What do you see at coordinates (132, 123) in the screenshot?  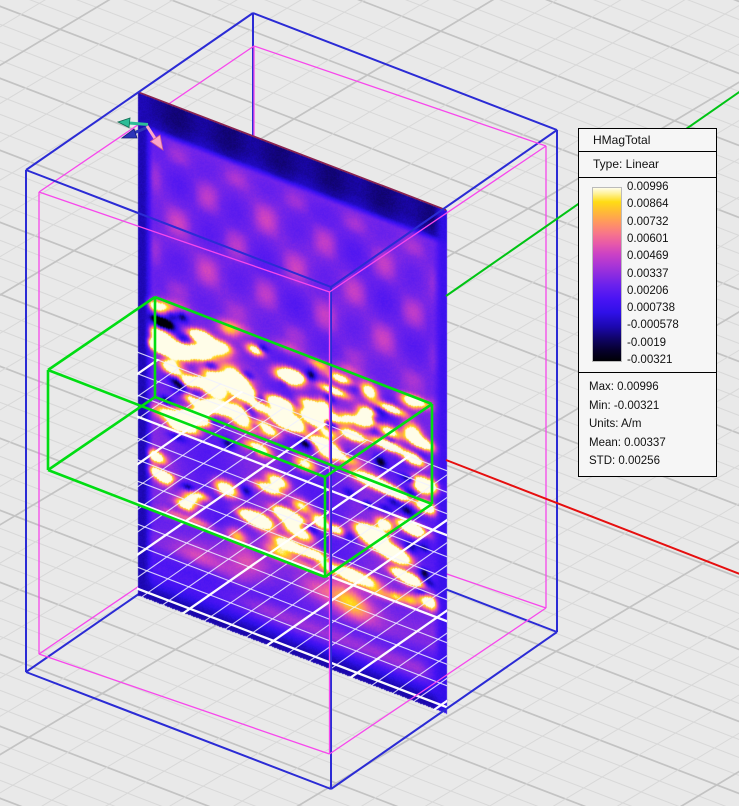 I see `tangent-arrow-teal-icon` at bounding box center [132, 123].